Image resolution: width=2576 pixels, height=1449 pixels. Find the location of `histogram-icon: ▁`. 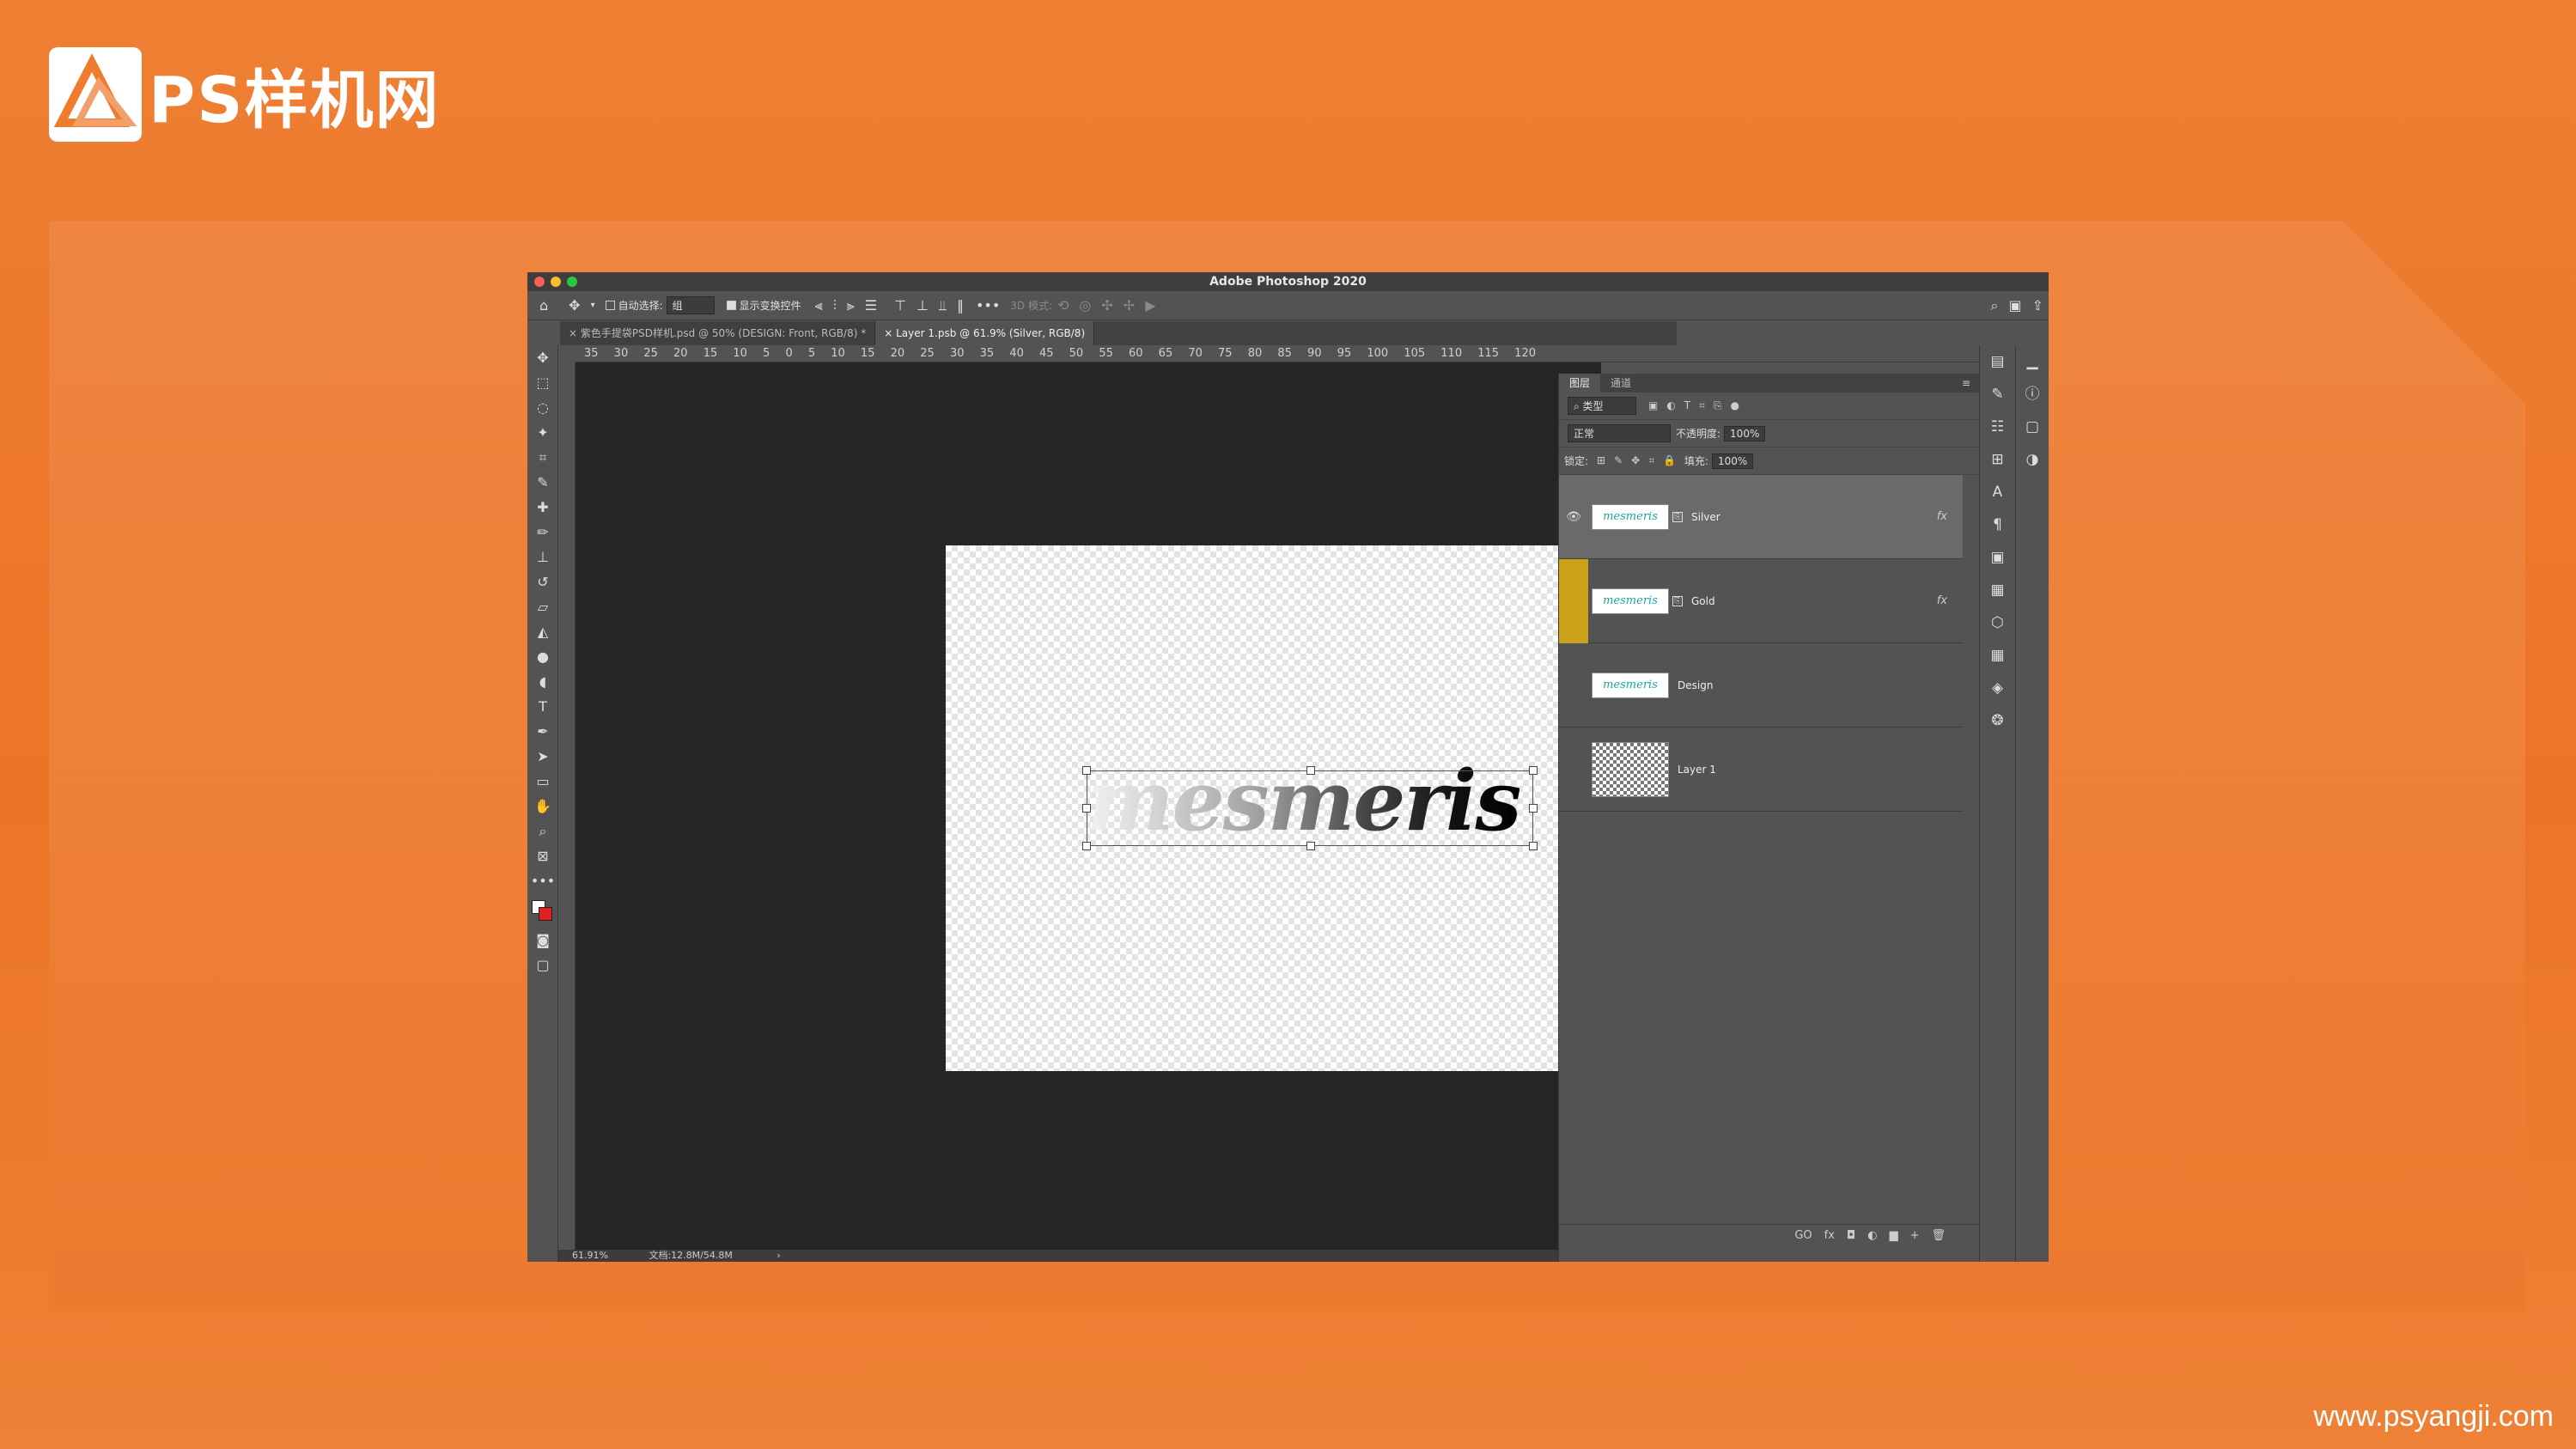

histogram-icon: ▁ is located at coordinates (2032, 361).